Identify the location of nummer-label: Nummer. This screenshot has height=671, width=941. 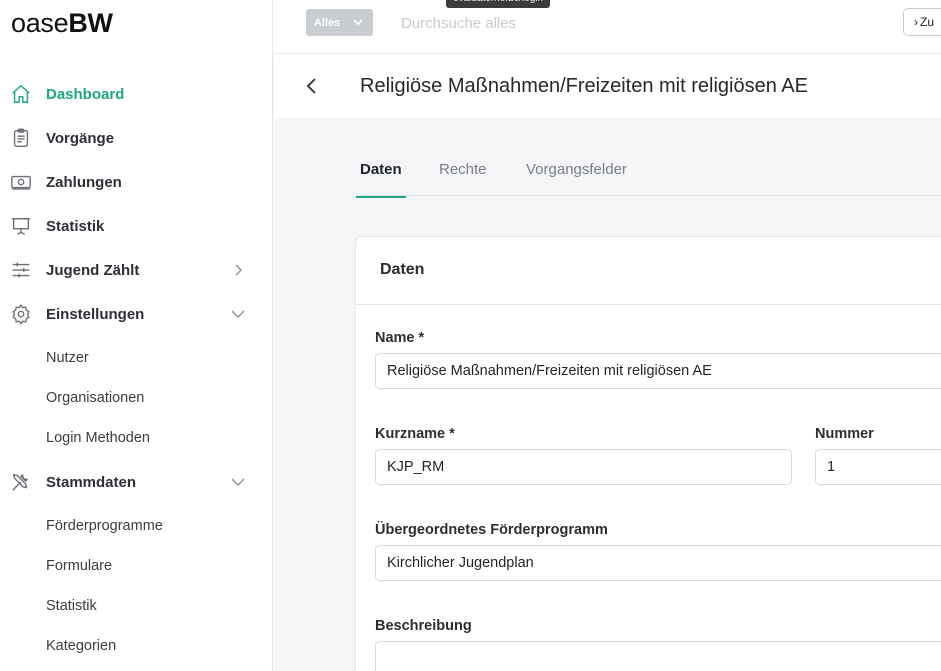
(844, 434).